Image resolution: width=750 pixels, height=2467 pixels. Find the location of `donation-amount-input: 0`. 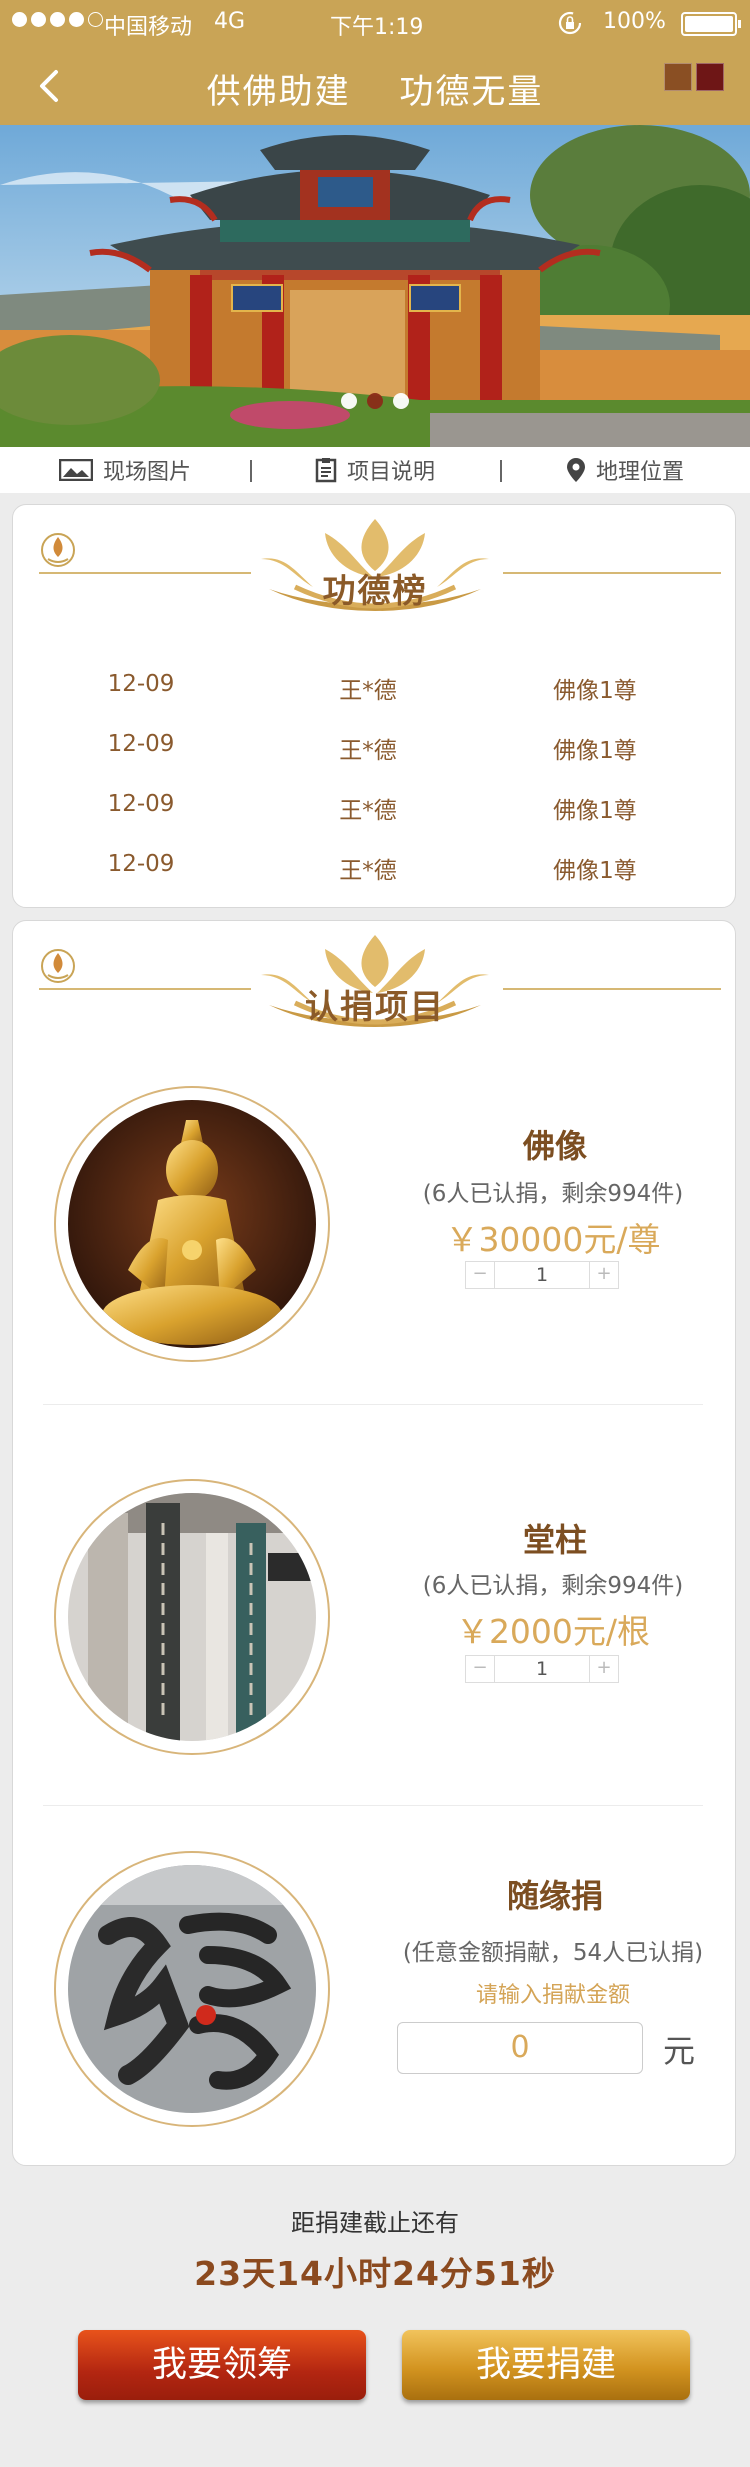

donation-amount-input: 0 is located at coordinates (520, 2048).